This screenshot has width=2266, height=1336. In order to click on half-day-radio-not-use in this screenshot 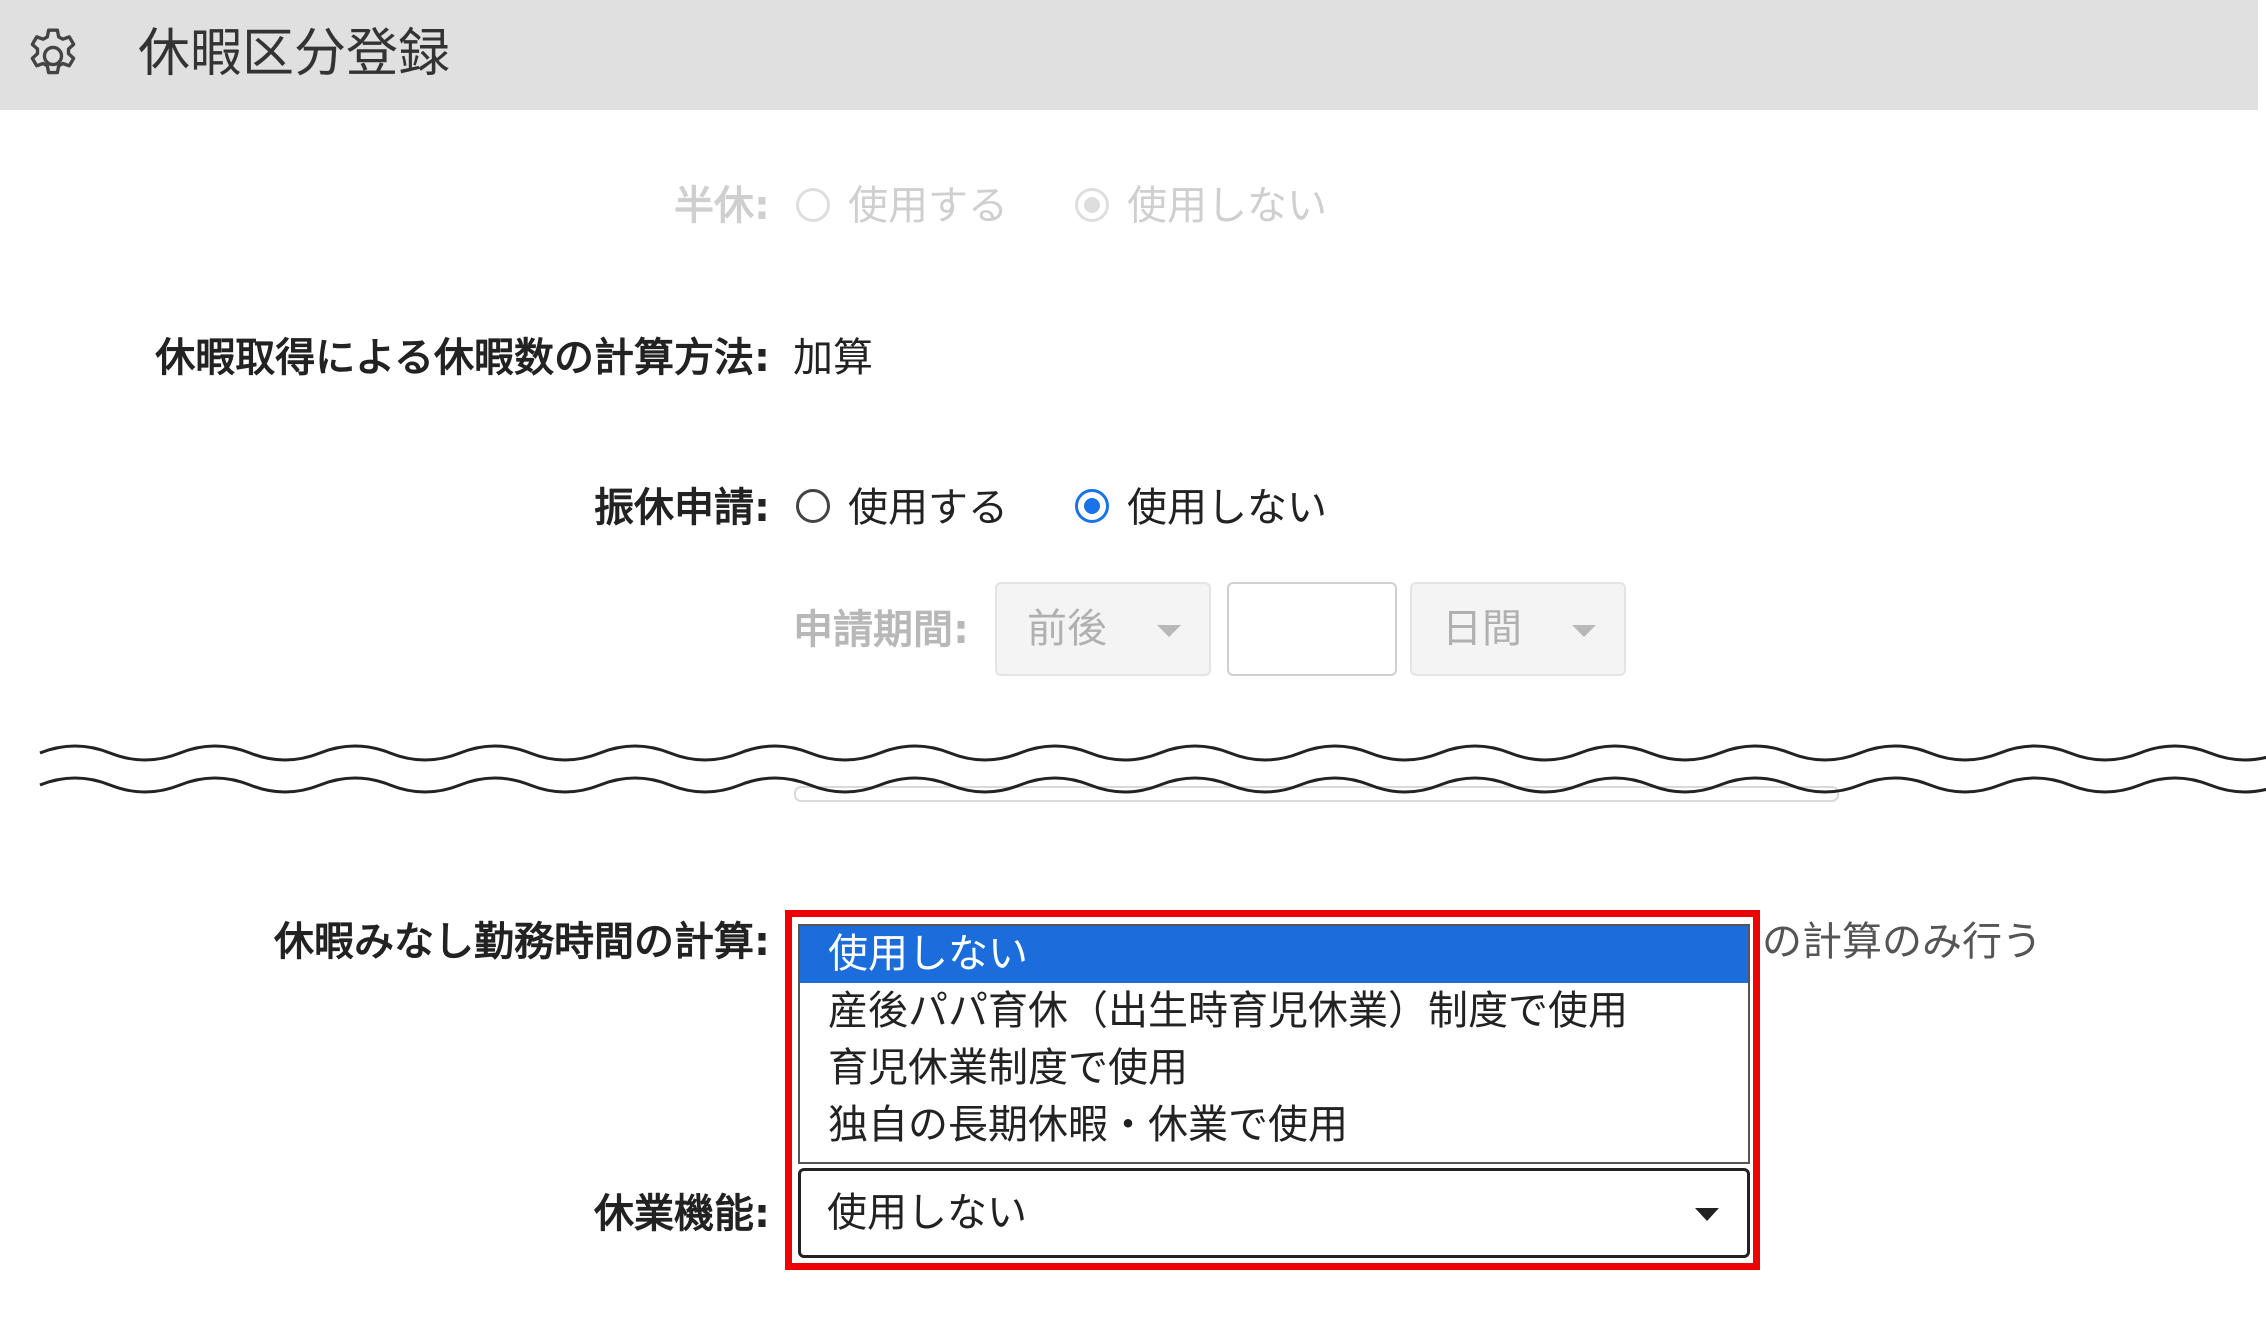, I will do `click(1092, 205)`.